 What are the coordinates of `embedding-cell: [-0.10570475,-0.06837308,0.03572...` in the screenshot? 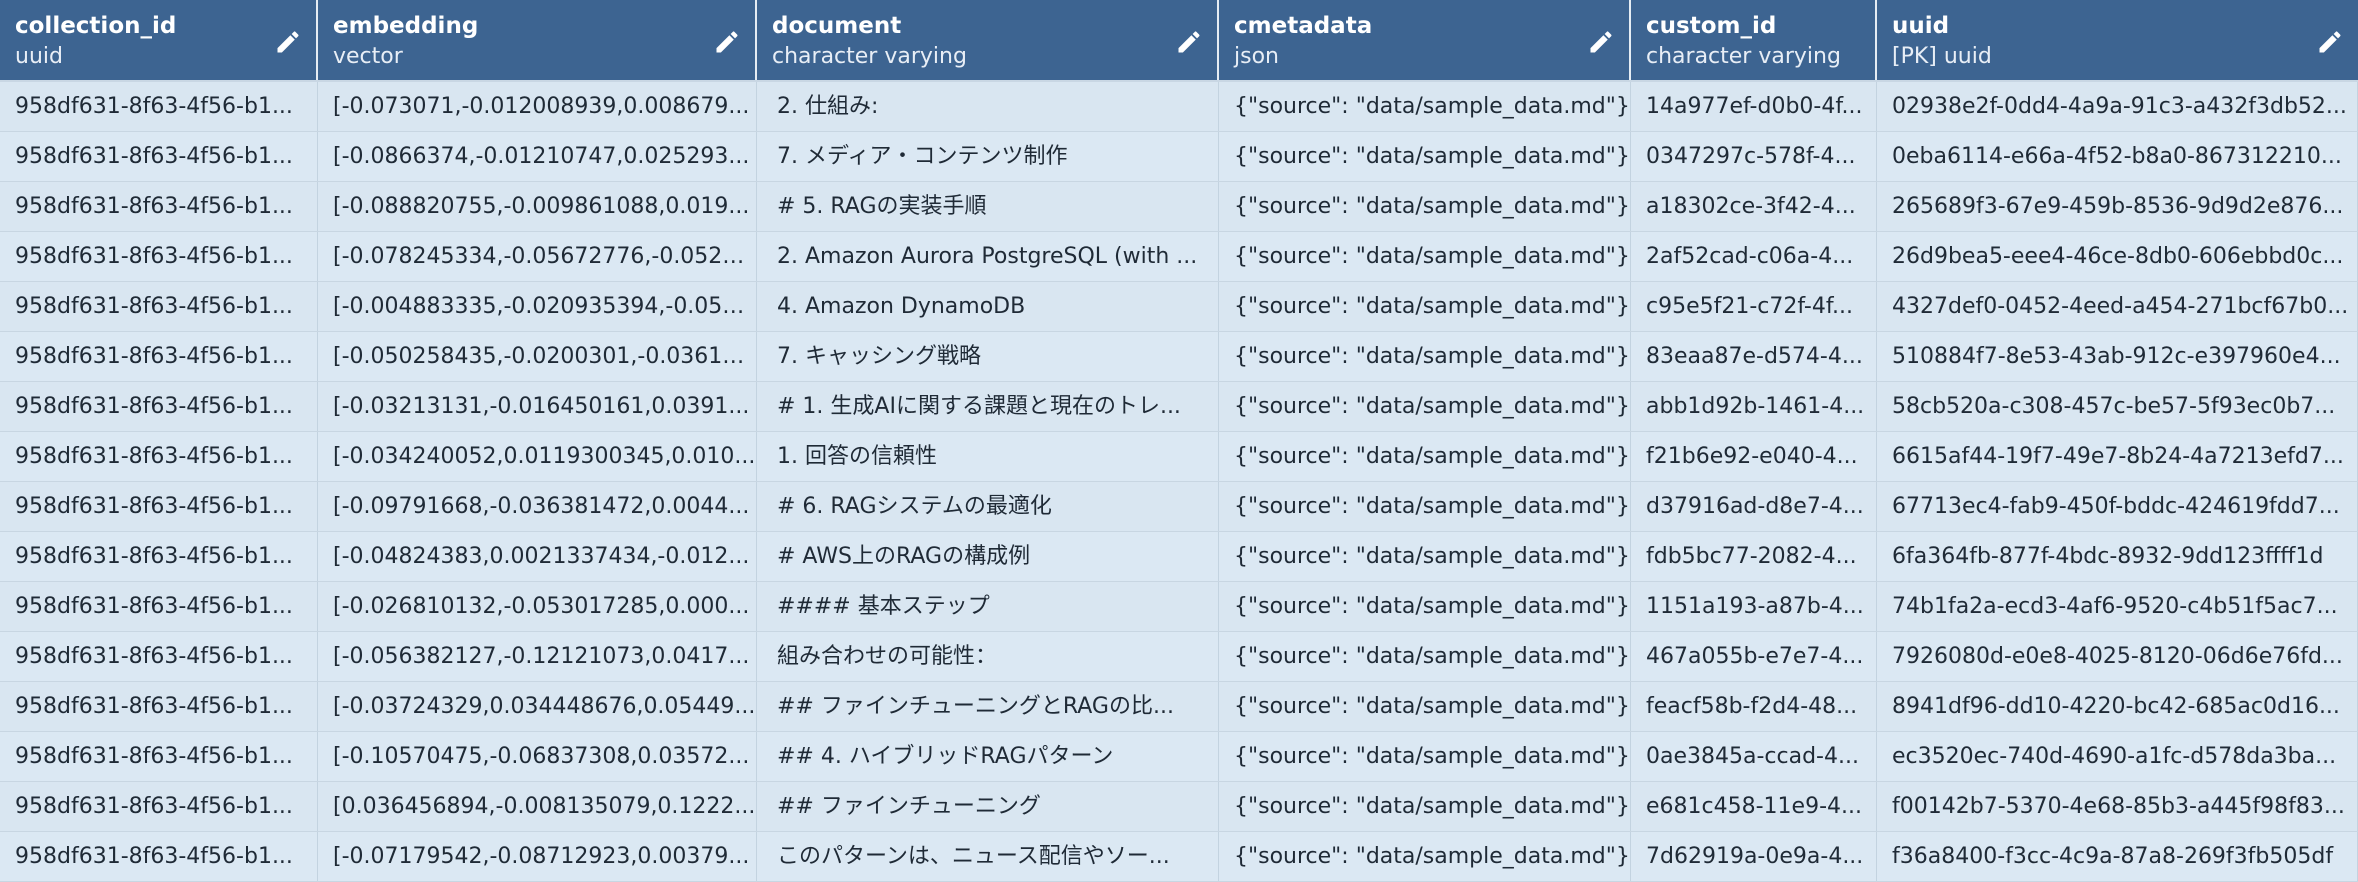 It's located at (537, 756).